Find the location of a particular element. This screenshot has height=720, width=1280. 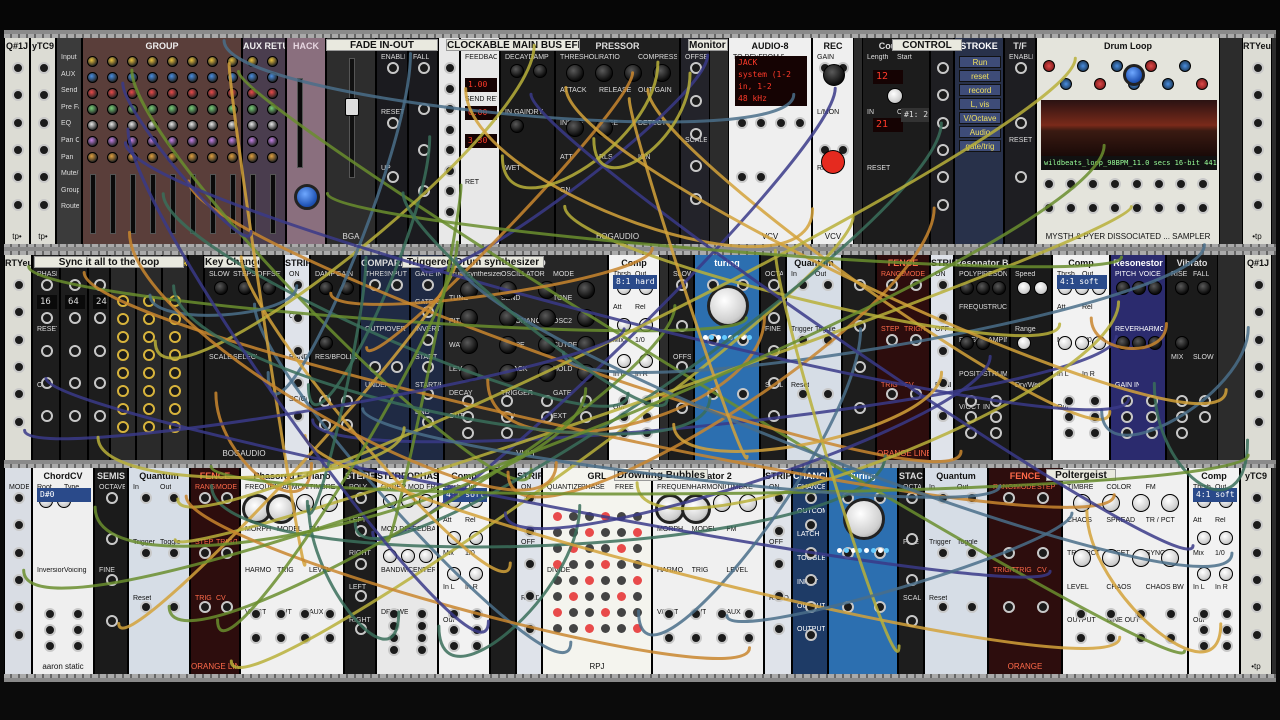

stroke-menu-item: record is located at coordinates (980, 90).